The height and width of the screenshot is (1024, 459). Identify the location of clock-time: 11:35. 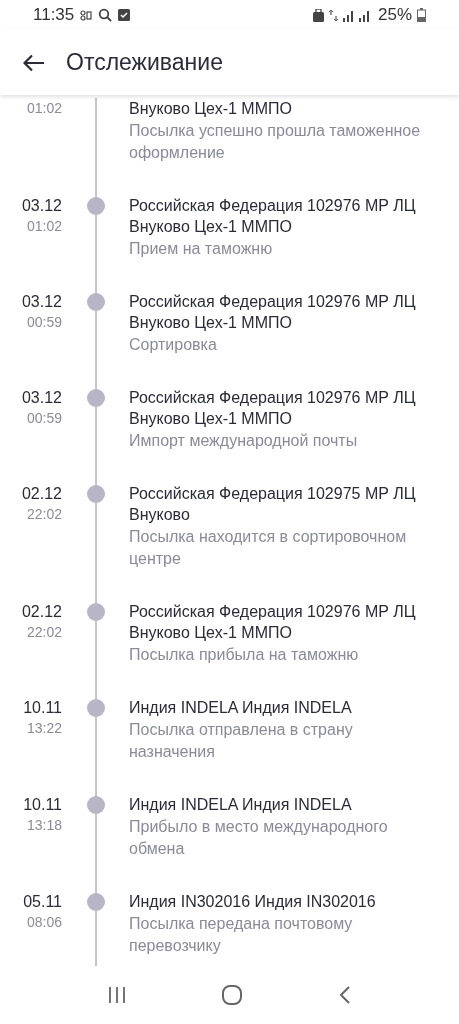
(54, 15).